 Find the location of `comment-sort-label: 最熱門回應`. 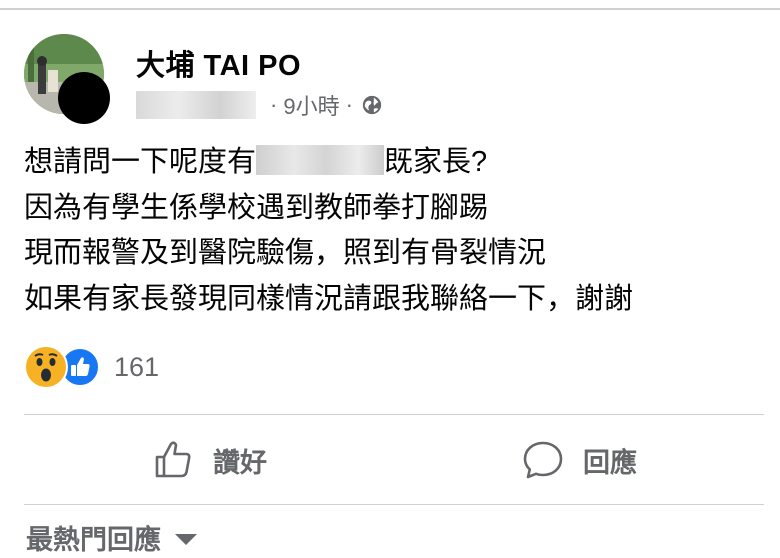

comment-sort-label: 最熱門回應 is located at coordinates (93, 540).